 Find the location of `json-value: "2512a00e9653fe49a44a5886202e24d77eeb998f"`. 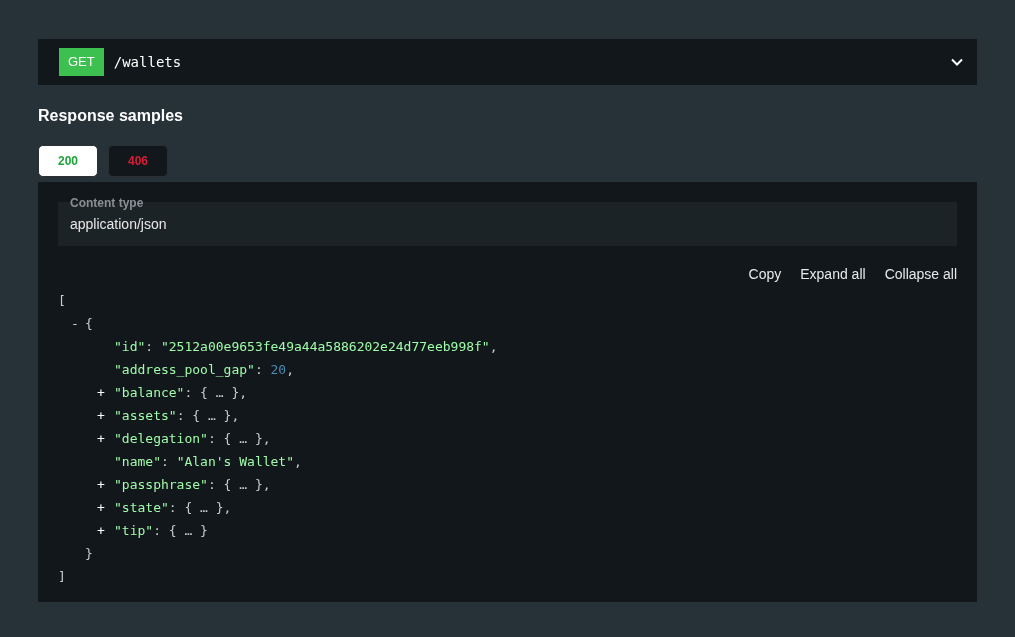

json-value: "2512a00e9653fe49a44a5886202e24d77eeb998f" is located at coordinates (325, 346).